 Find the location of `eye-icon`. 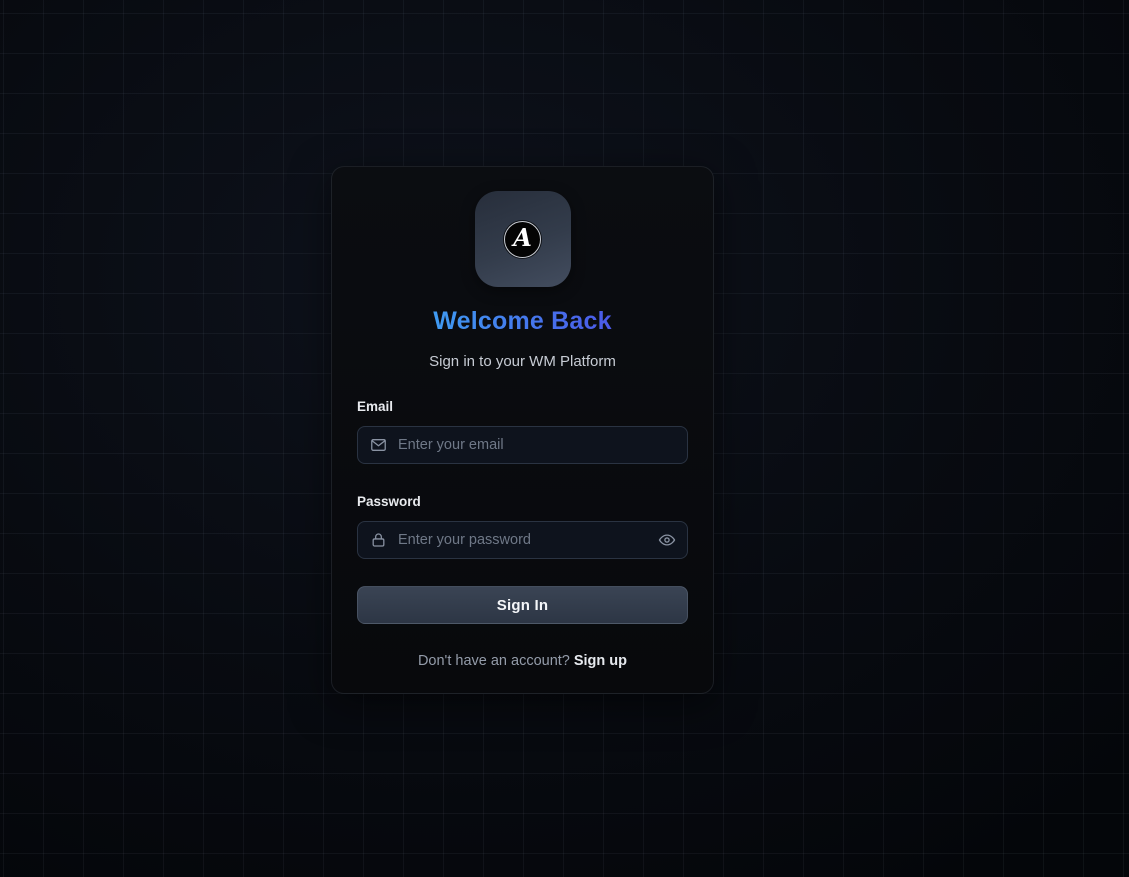

eye-icon is located at coordinates (667, 540).